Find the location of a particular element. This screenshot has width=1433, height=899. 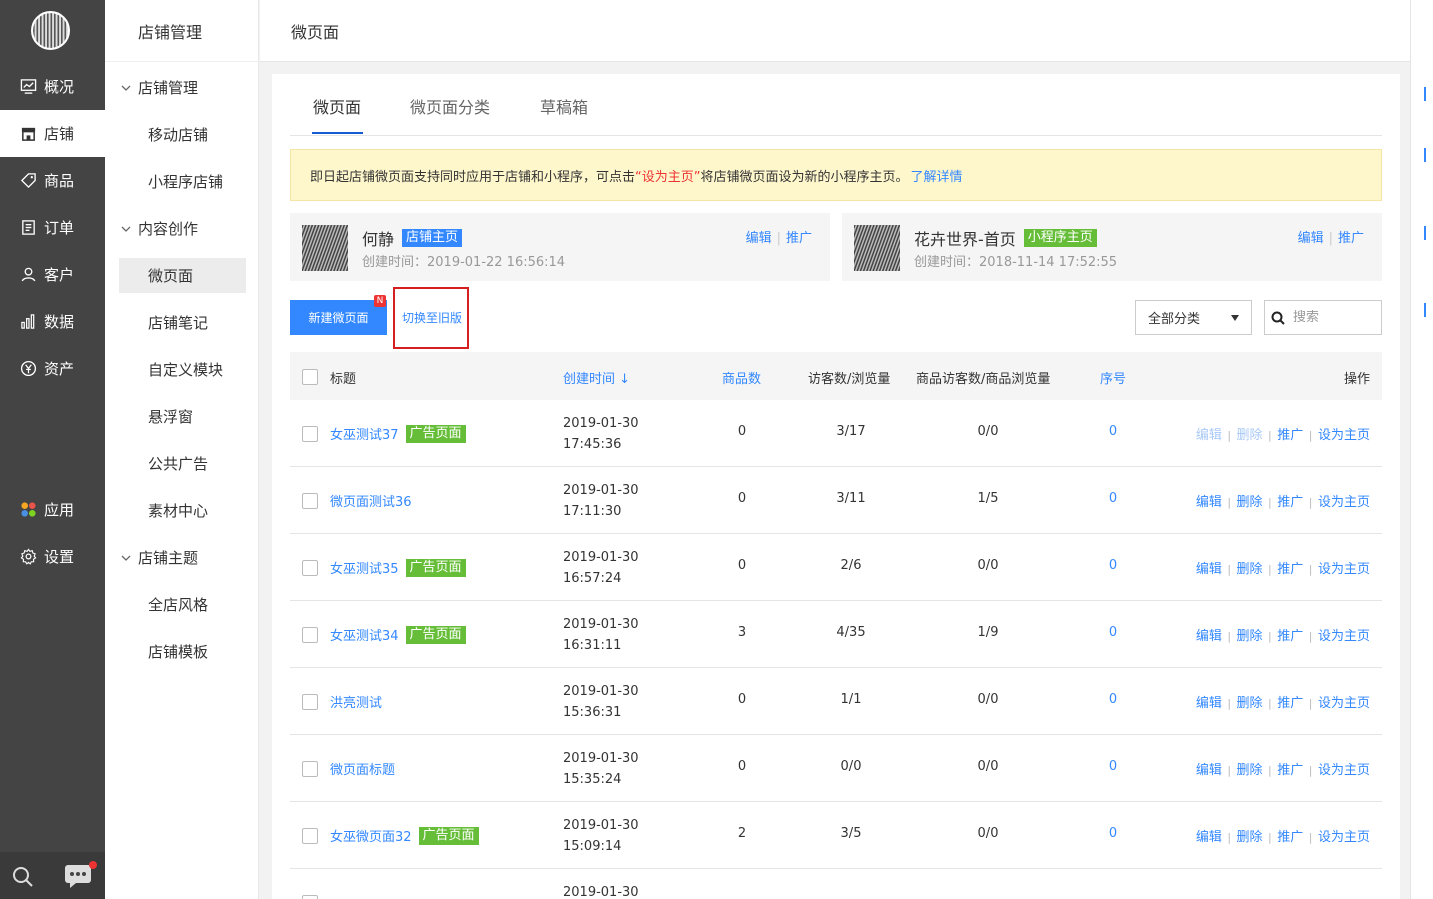

nav-group: 内容创作 is located at coordinates (182, 228).